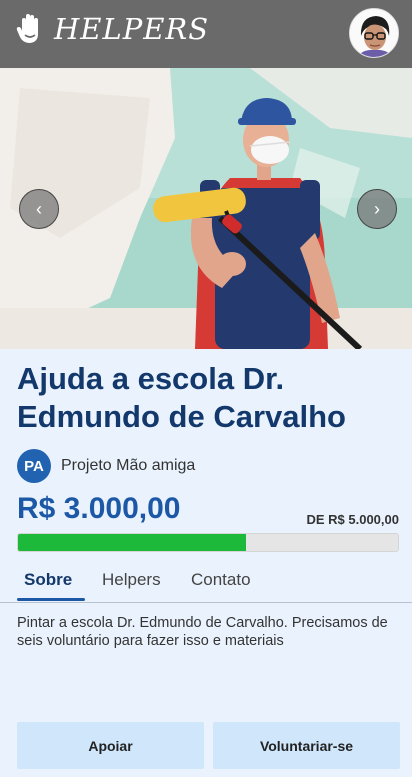 The height and width of the screenshot is (777, 412). I want to click on campaign-title: Ajuda a escola Dr. Edmundo de Carvalho, so click(181, 397).